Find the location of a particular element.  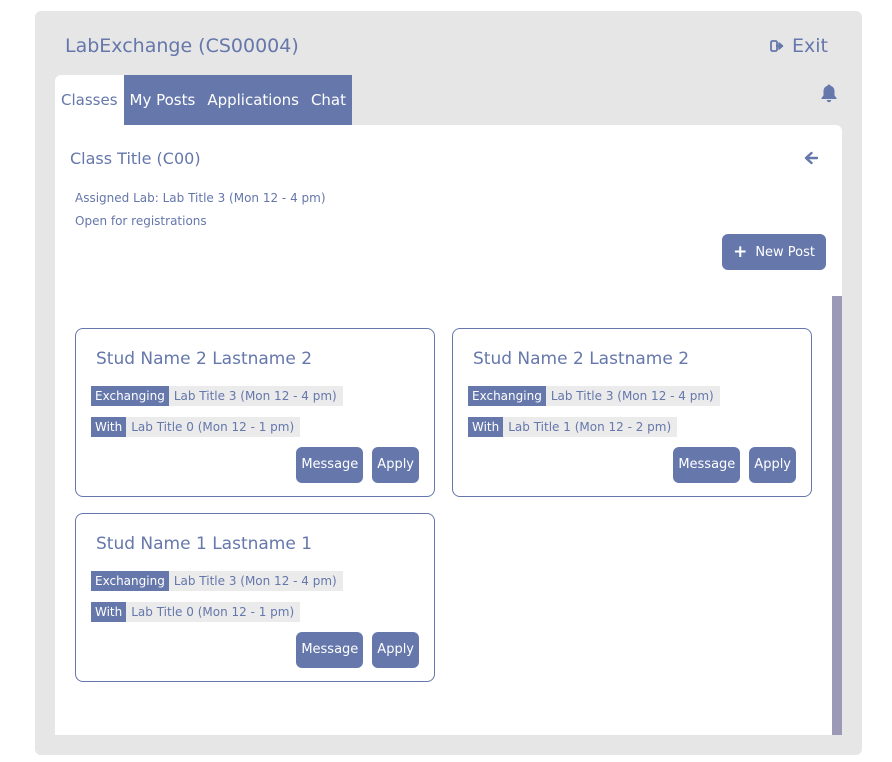

with-row: With Lab Title 1 (Mon 12 - 2 pm) is located at coordinates (573, 427).